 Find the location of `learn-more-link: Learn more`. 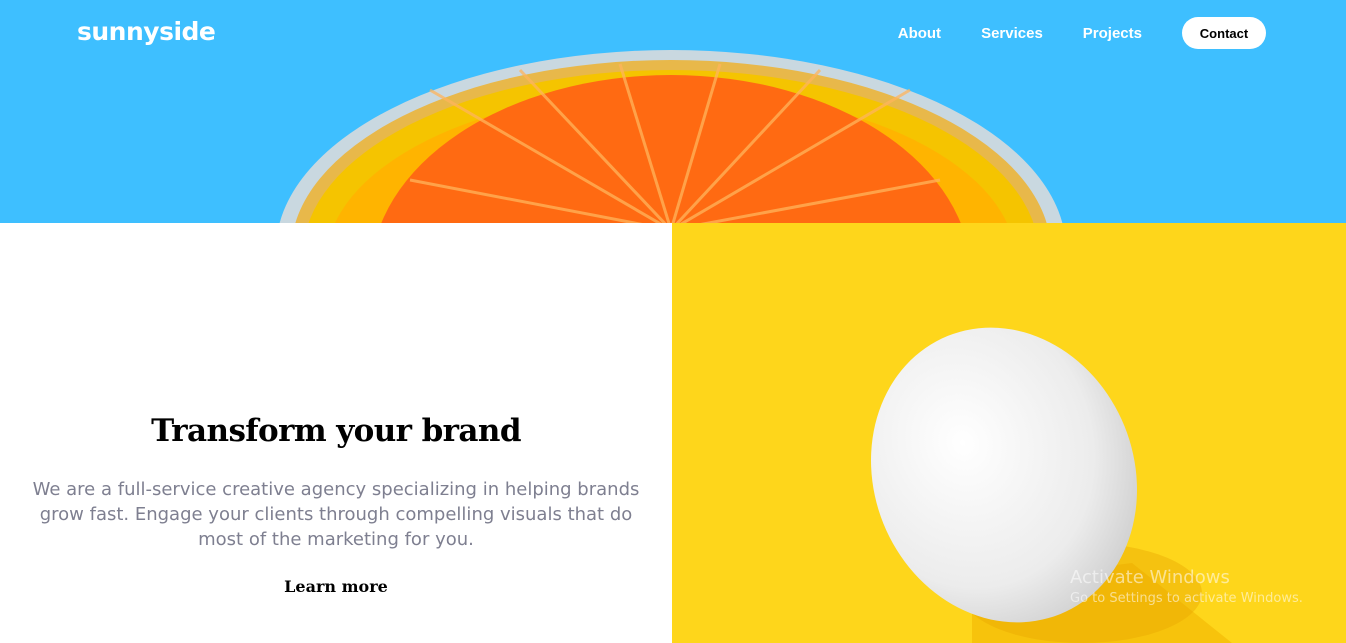

learn-more-link: Learn more is located at coordinates (336, 588).